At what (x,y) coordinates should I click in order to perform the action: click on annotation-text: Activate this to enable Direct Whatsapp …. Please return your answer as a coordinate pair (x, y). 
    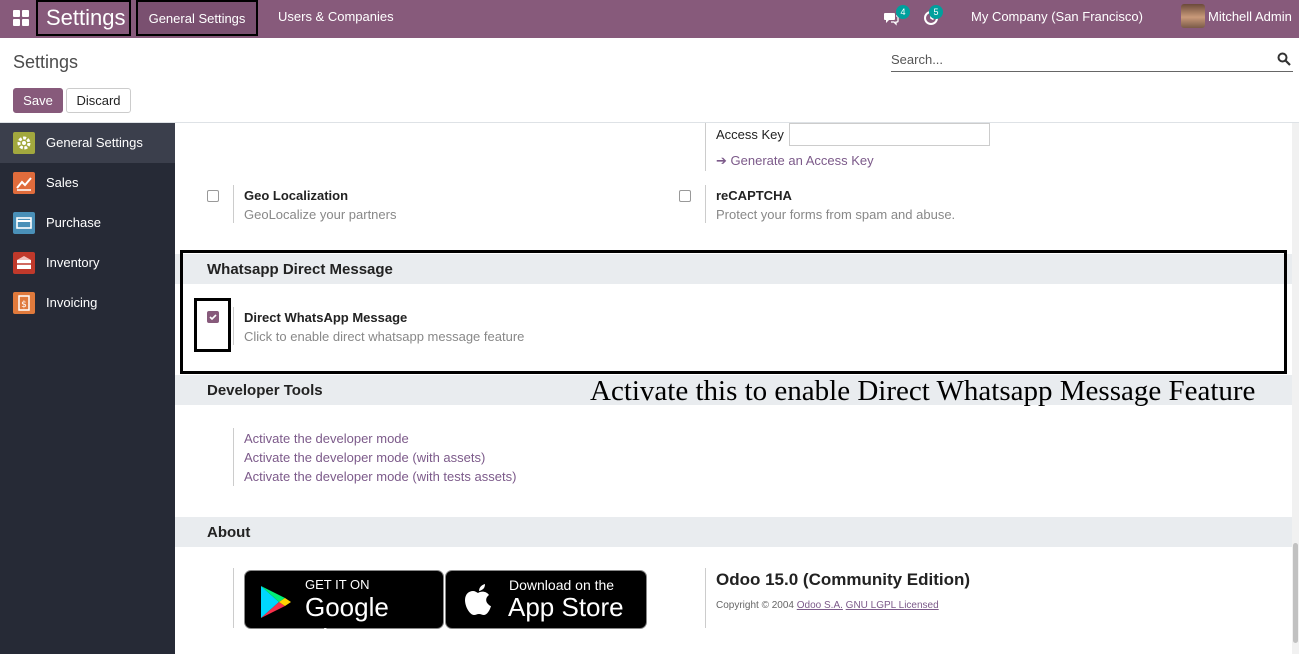
    Looking at the image, I should click on (923, 391).